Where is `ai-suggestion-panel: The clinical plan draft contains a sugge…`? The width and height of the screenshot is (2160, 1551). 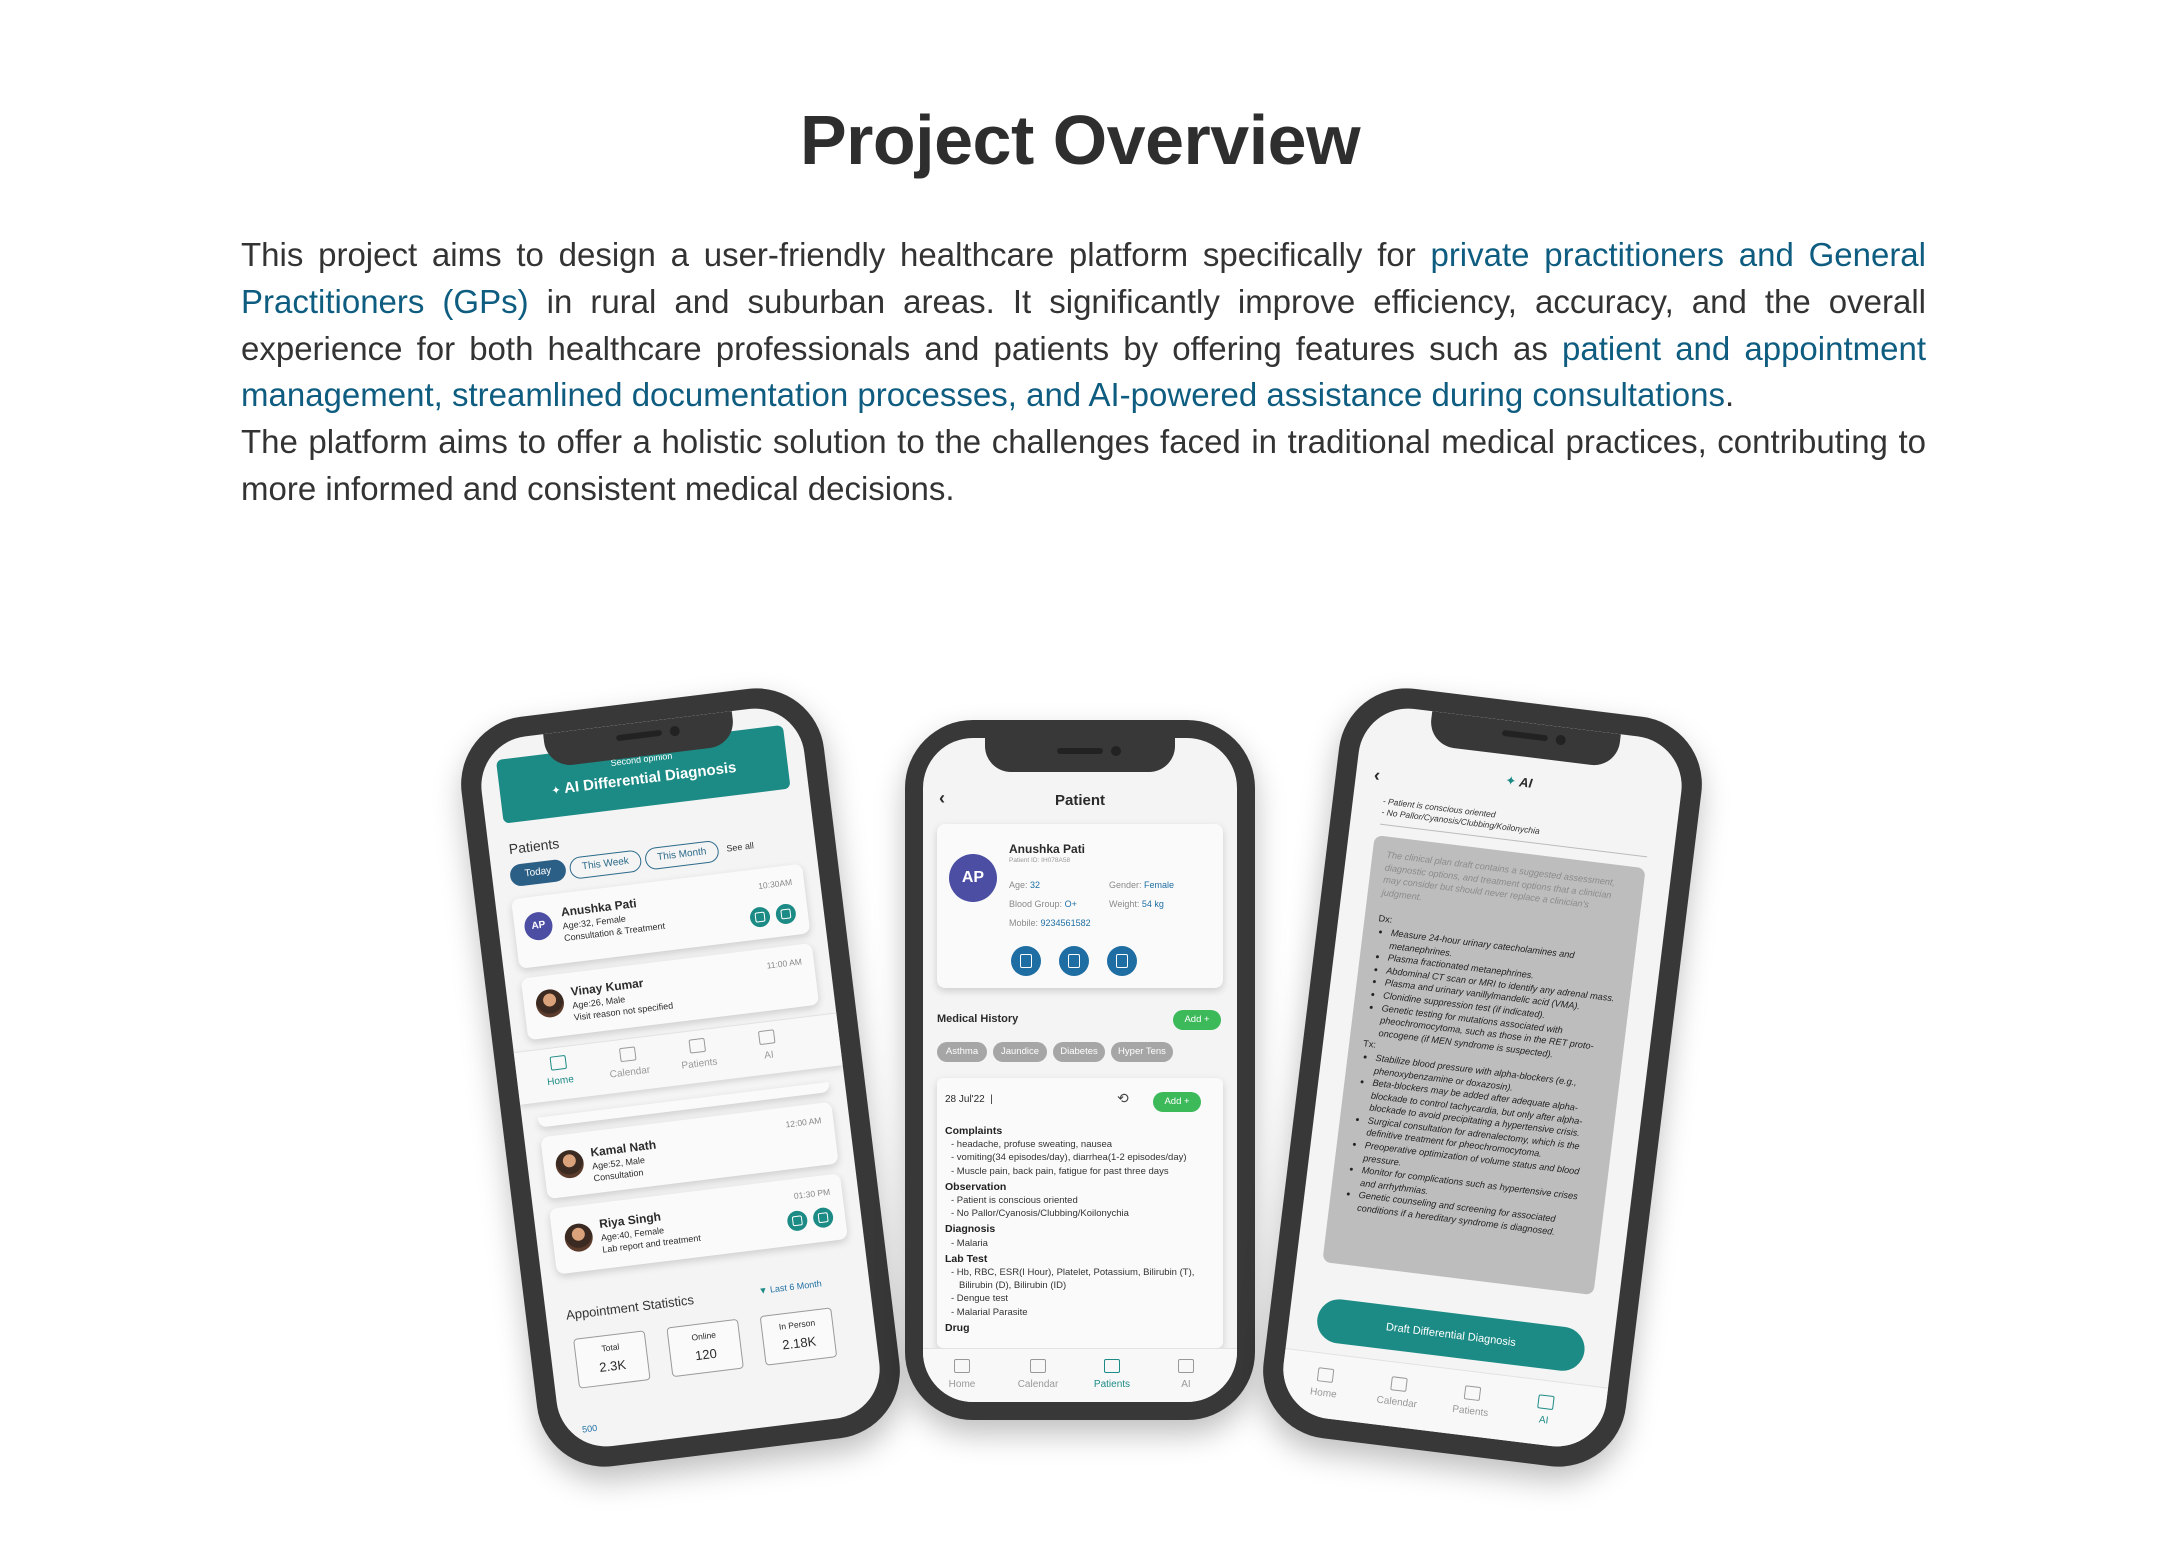 ai-suggestion-panel: The clinical plan draft contains a sugge… is located at coordinates (1484, 1065).